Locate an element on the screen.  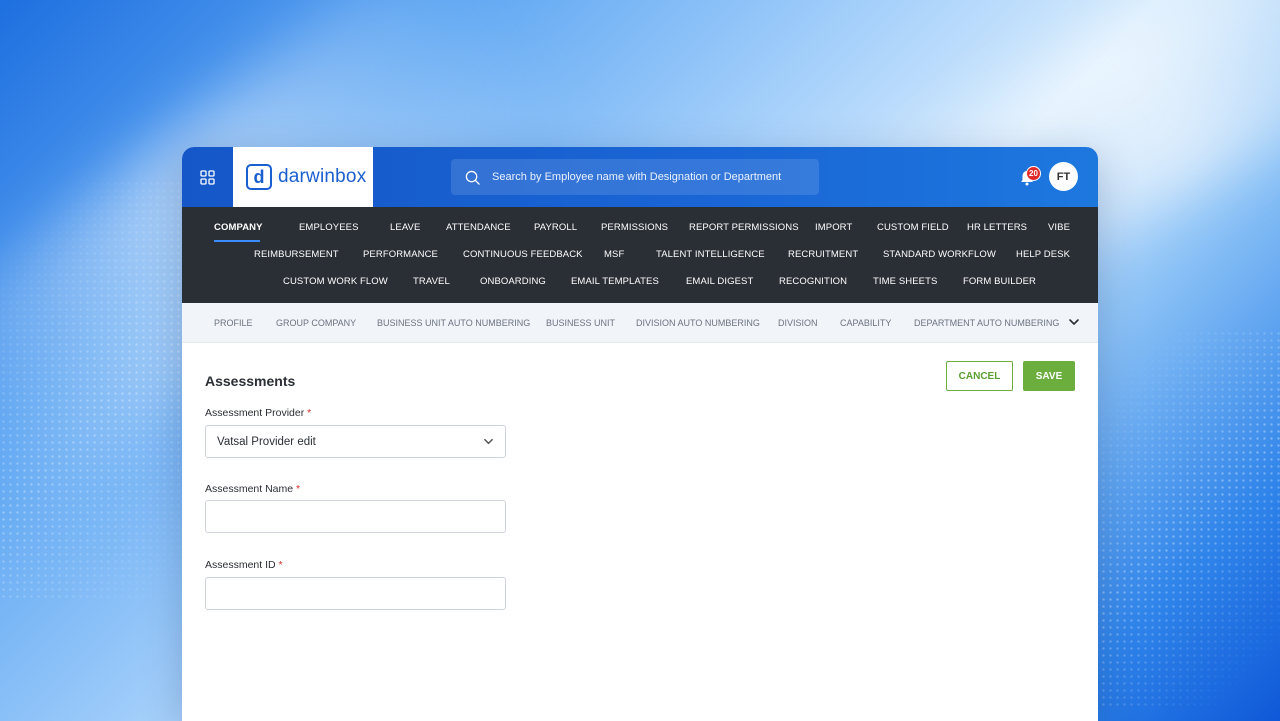
nav-item-email-digest: EMAIL DIGEST is located at coordinates (719, 281).